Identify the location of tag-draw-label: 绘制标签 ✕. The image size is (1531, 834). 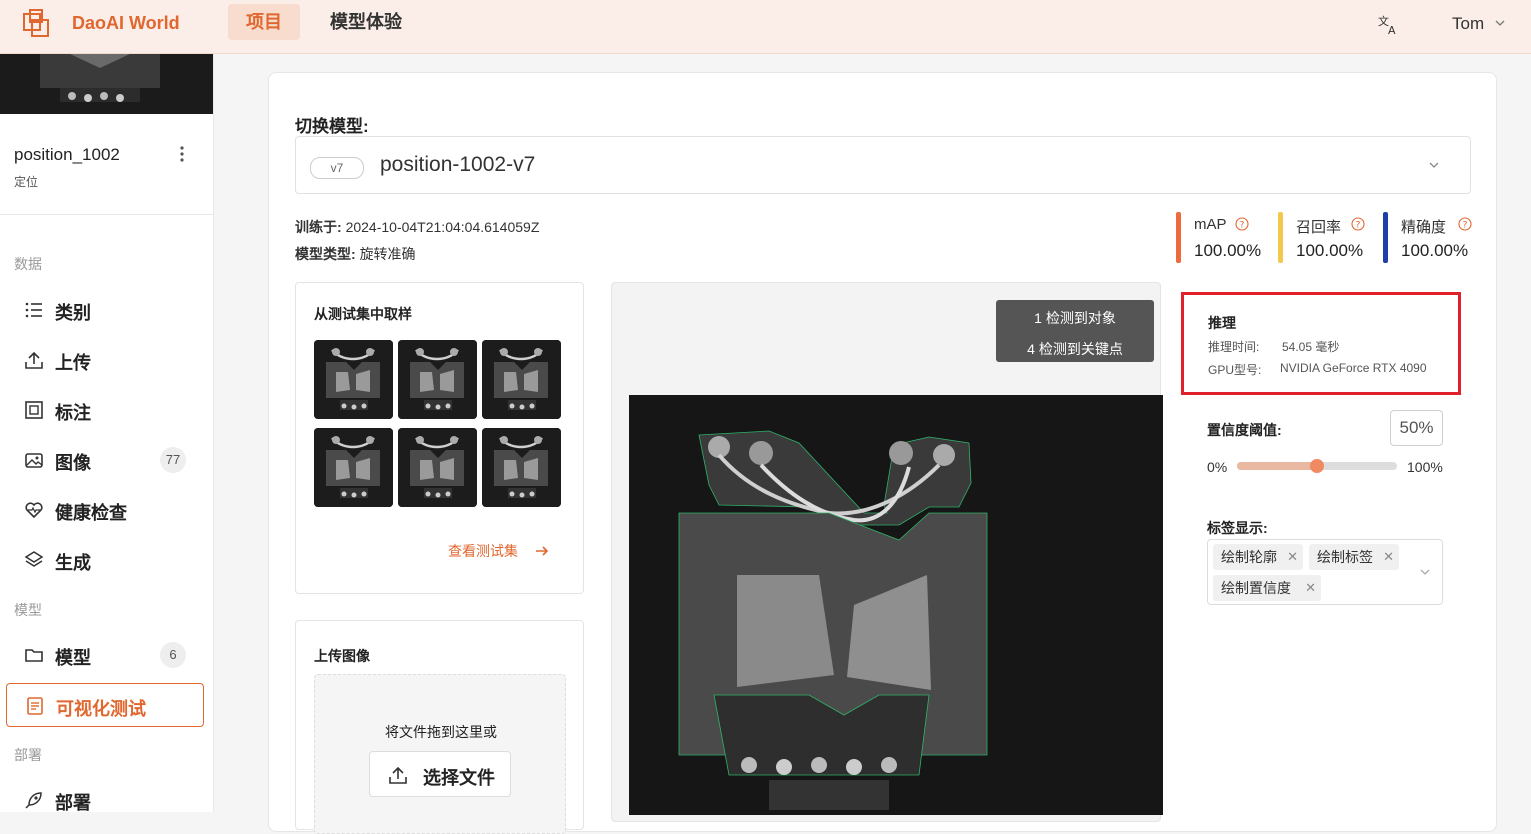
(1354, 557).